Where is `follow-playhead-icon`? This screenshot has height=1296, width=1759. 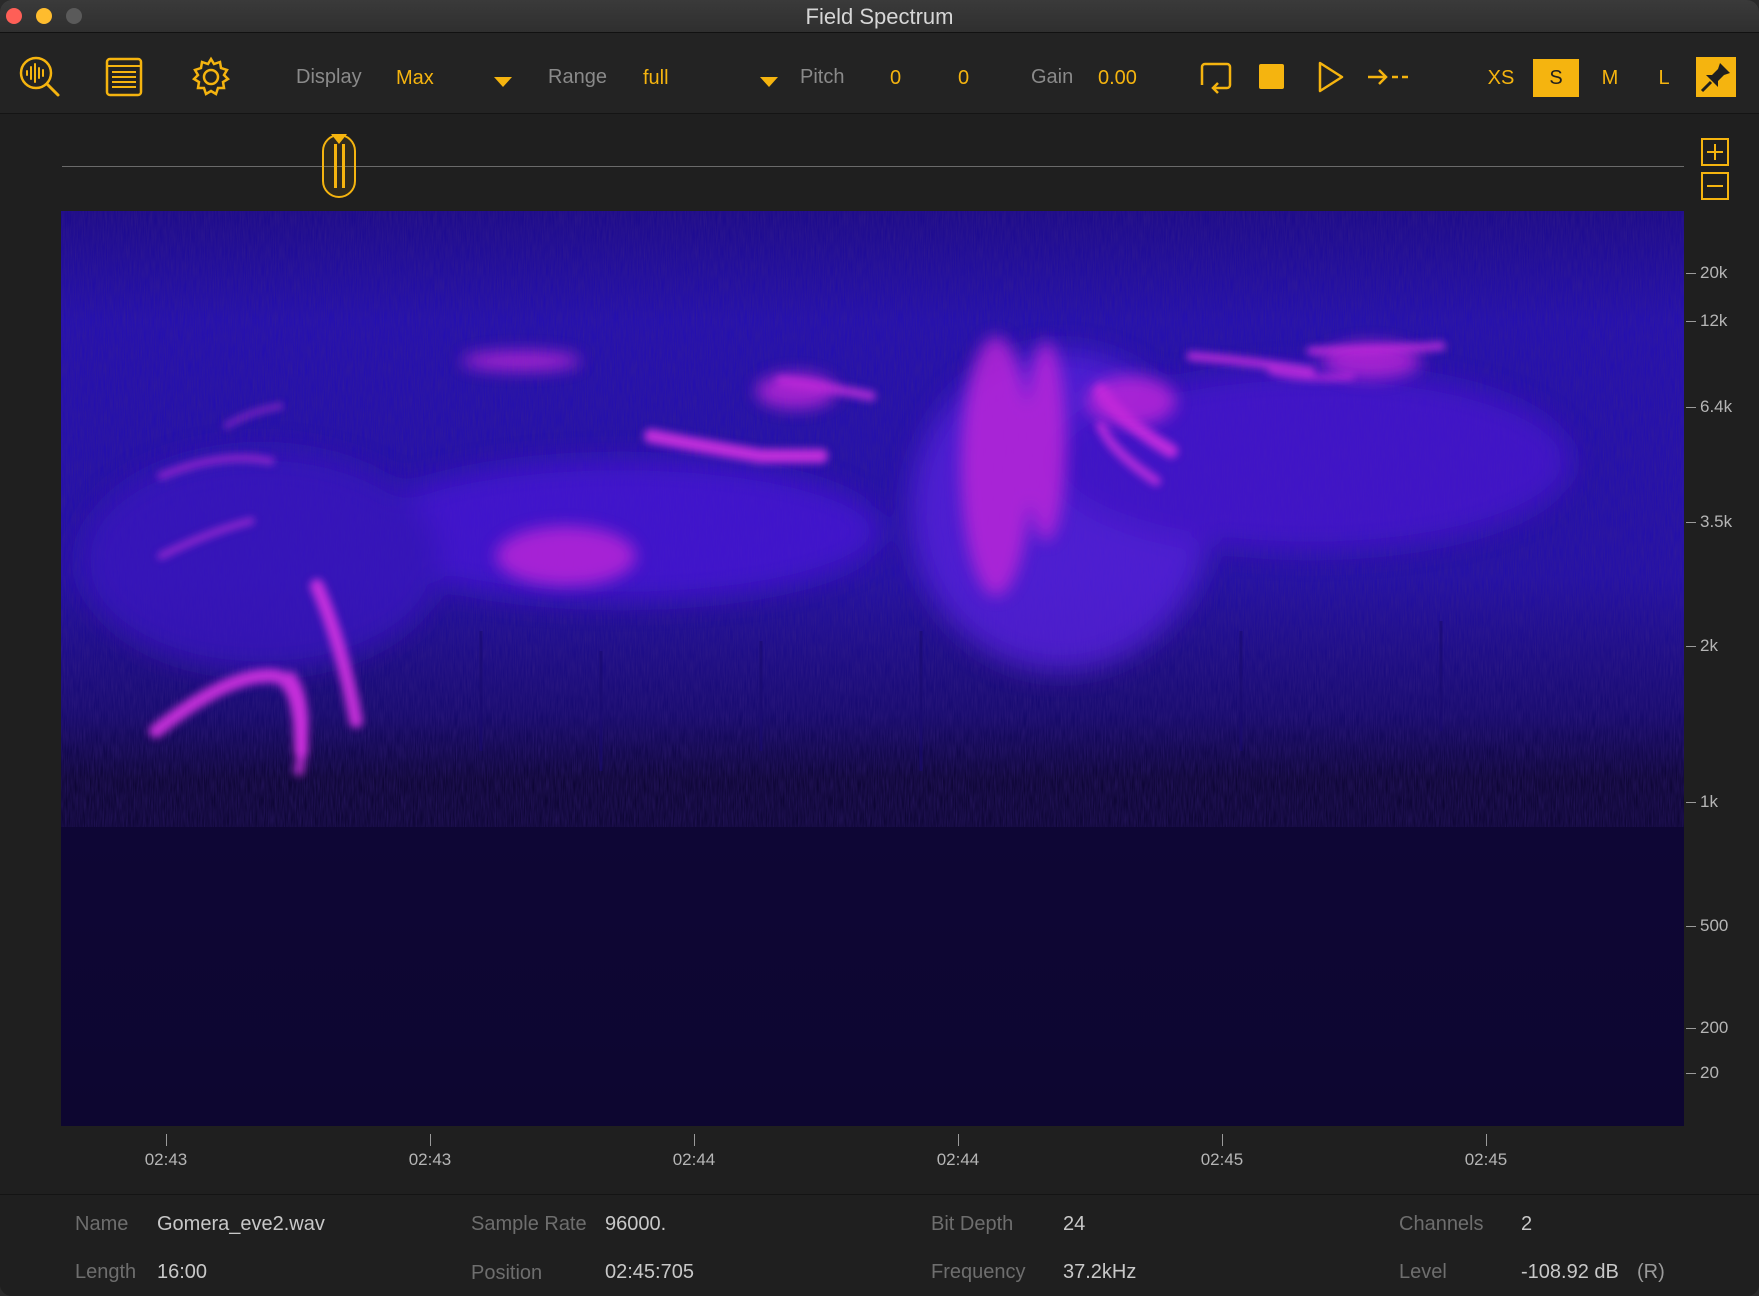
follow-playhead-icon is located at coordinates (1389, 77).